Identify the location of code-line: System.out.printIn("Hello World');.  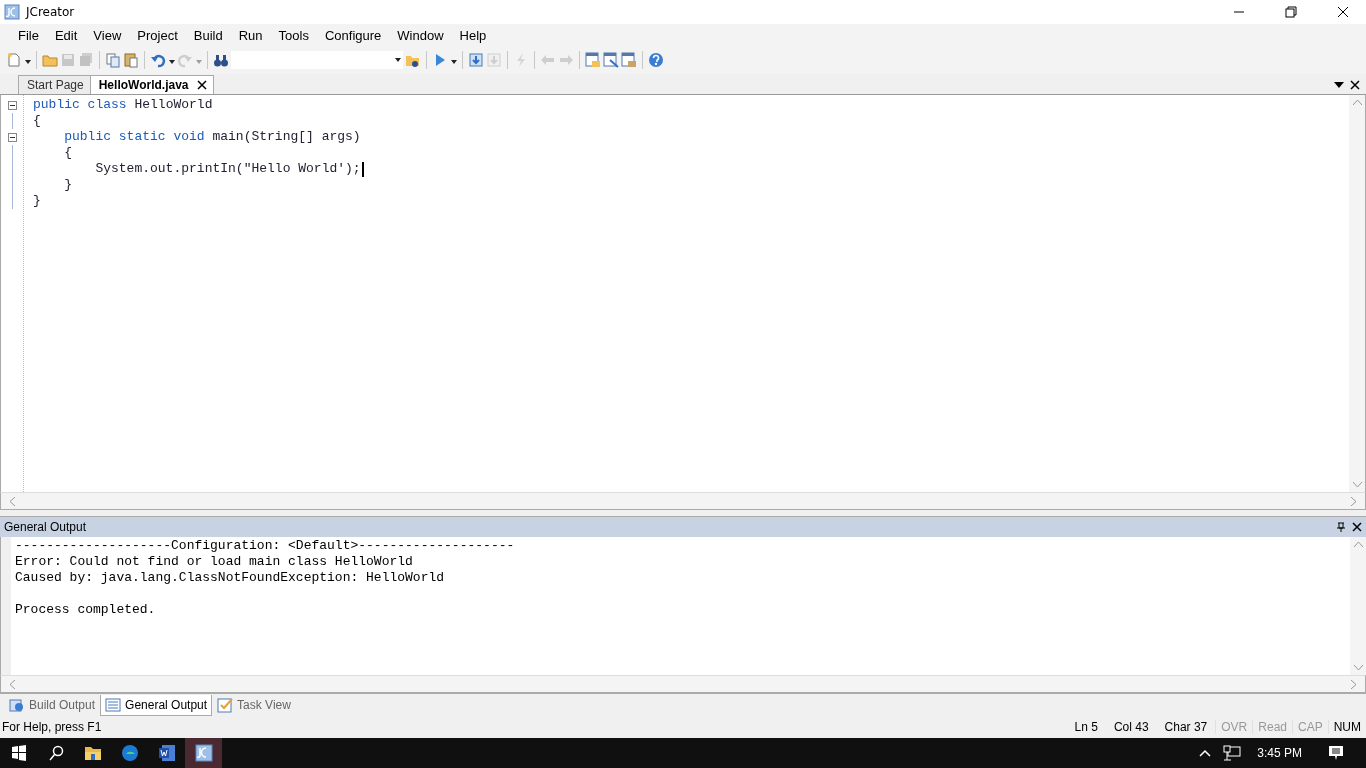
(691, 169).